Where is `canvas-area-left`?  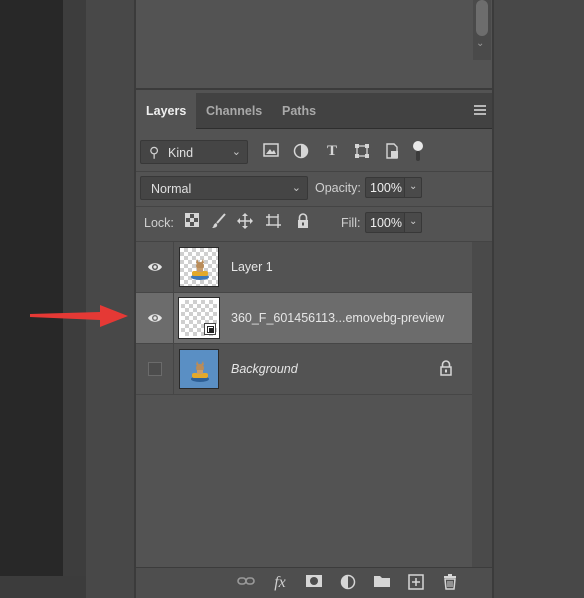
canvas-area-left is located at coordinates (31, 299).